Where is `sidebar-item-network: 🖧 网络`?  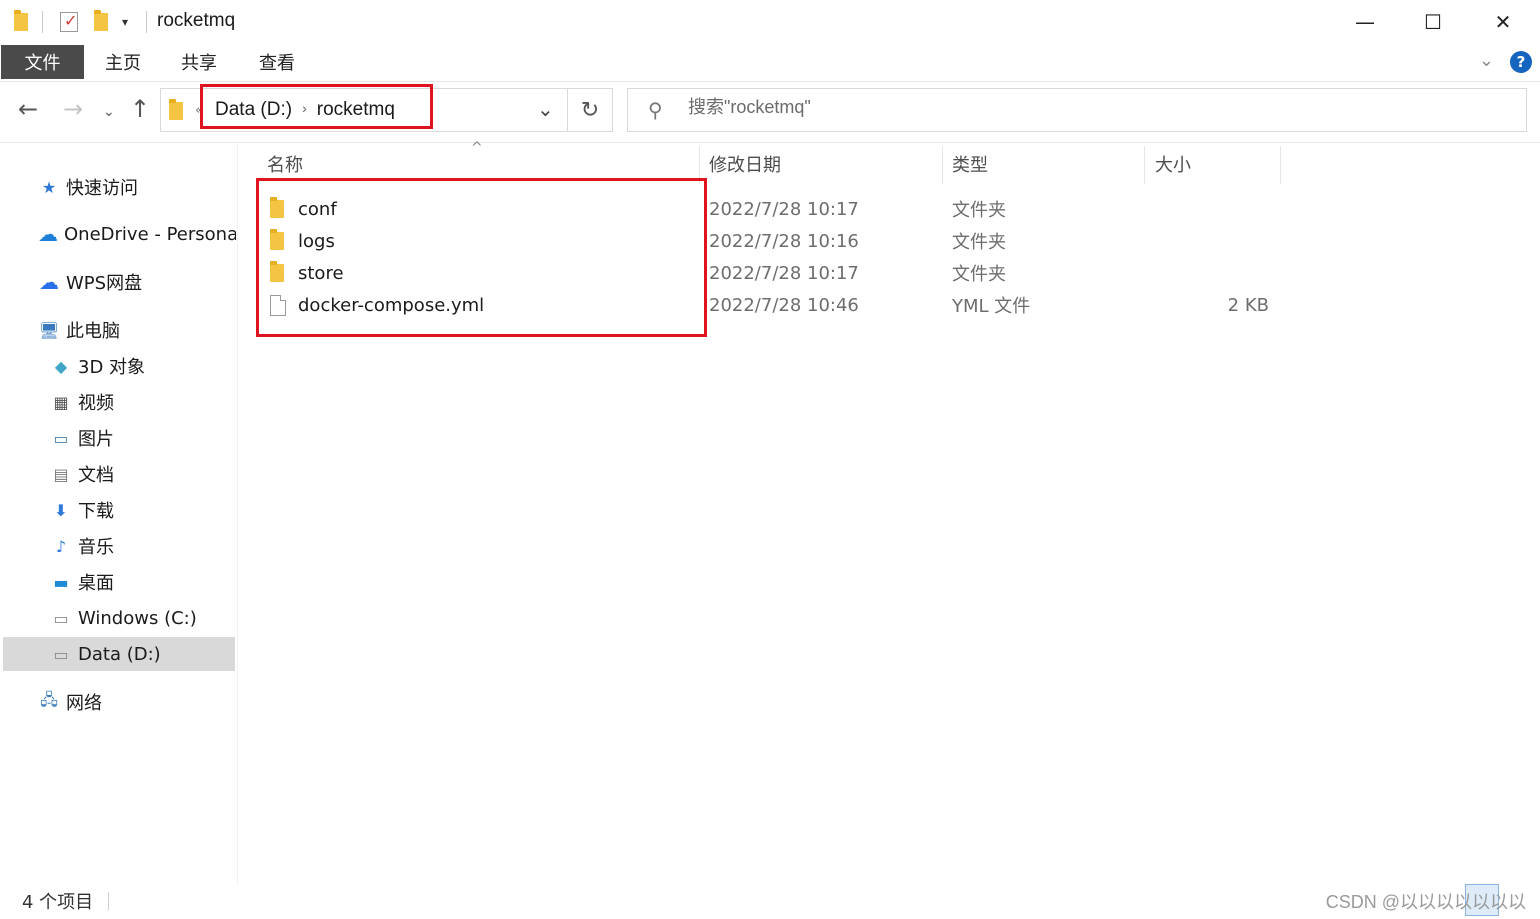
sidebar-item-network: 🖧 网络 is located at coordinates (118, 702).